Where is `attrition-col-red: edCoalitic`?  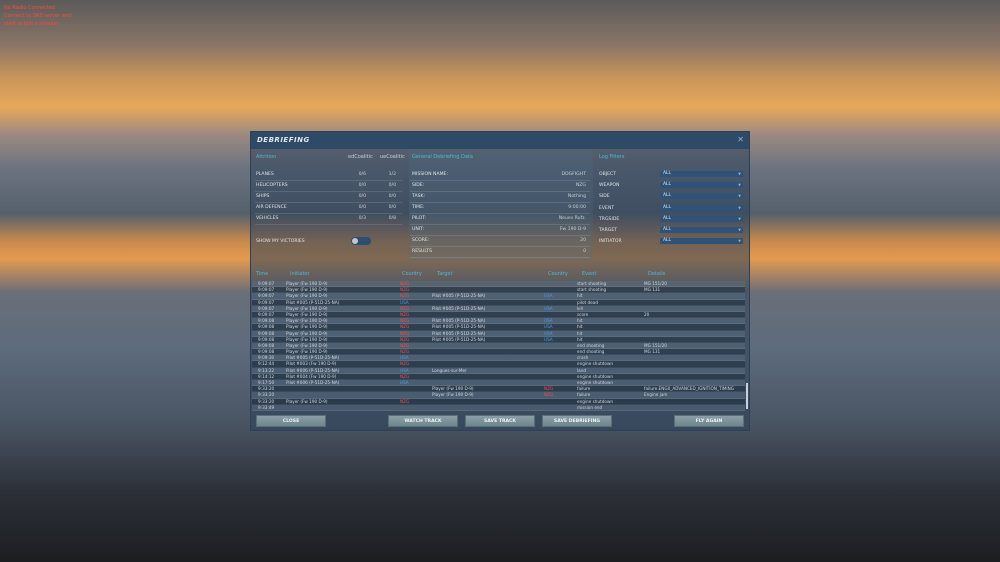 attrition-col-red: edCoalitic is located at coordinates (360, 157).